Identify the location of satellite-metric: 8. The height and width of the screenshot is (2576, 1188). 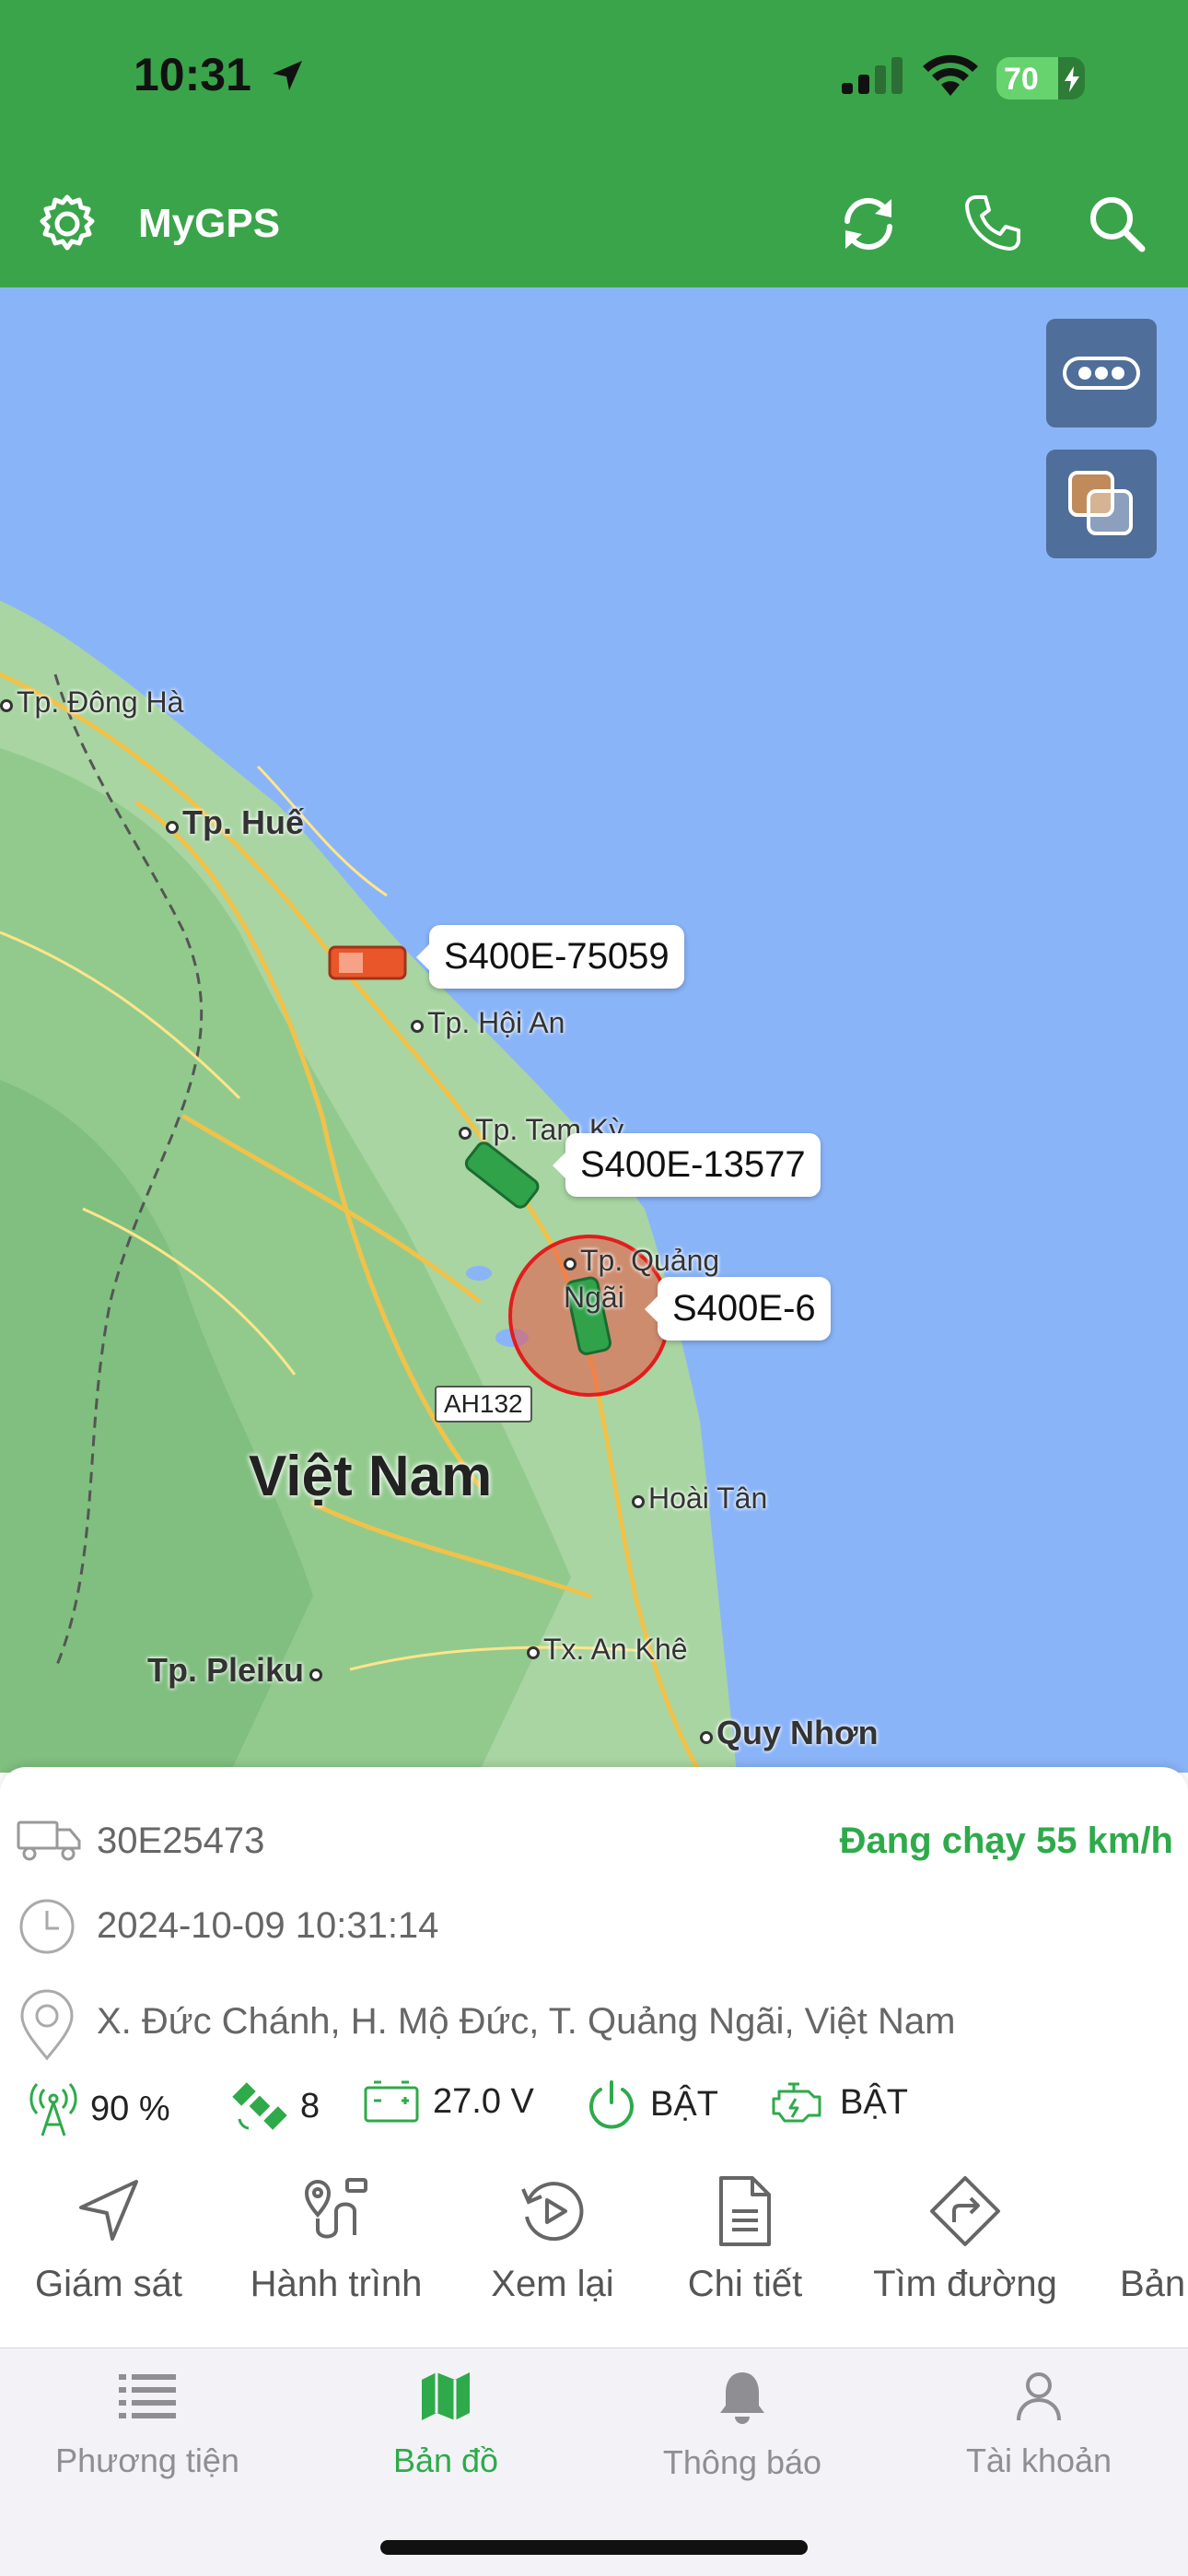
(276, 2106).